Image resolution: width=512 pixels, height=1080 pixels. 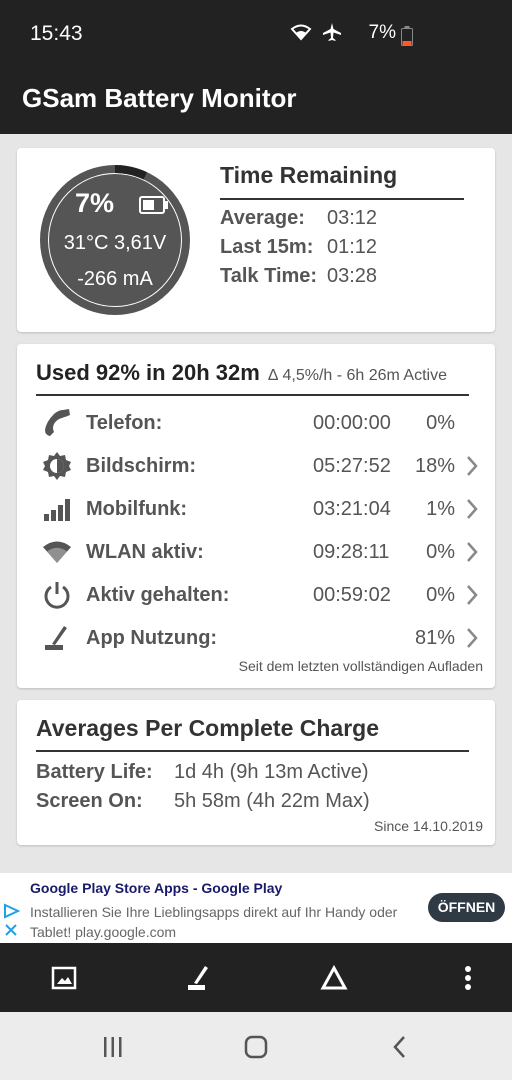 What do you see at coordinates (12, 913) in the screenshot?
I see `adchoices-icon` at bounding box center [12, 913].